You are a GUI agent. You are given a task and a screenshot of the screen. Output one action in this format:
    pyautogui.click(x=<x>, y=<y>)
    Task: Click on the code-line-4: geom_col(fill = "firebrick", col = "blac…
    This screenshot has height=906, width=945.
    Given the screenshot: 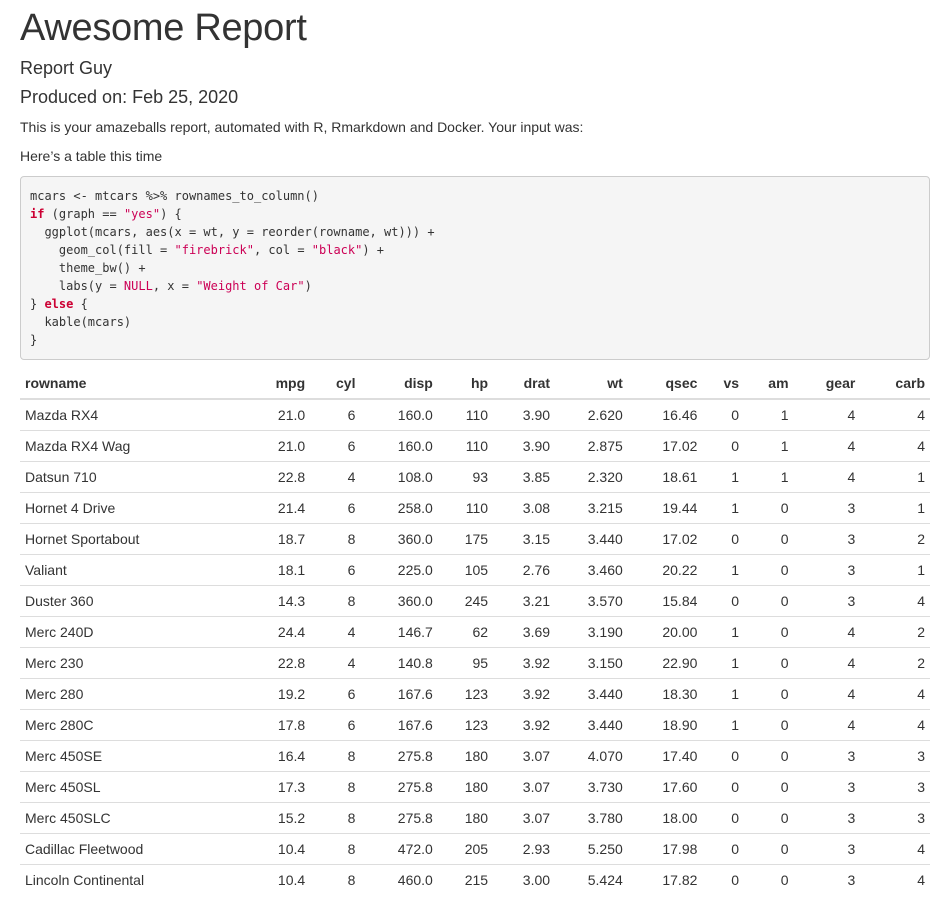 What is the action you would take?
    pyautogui.click(x=207, y=250)
    